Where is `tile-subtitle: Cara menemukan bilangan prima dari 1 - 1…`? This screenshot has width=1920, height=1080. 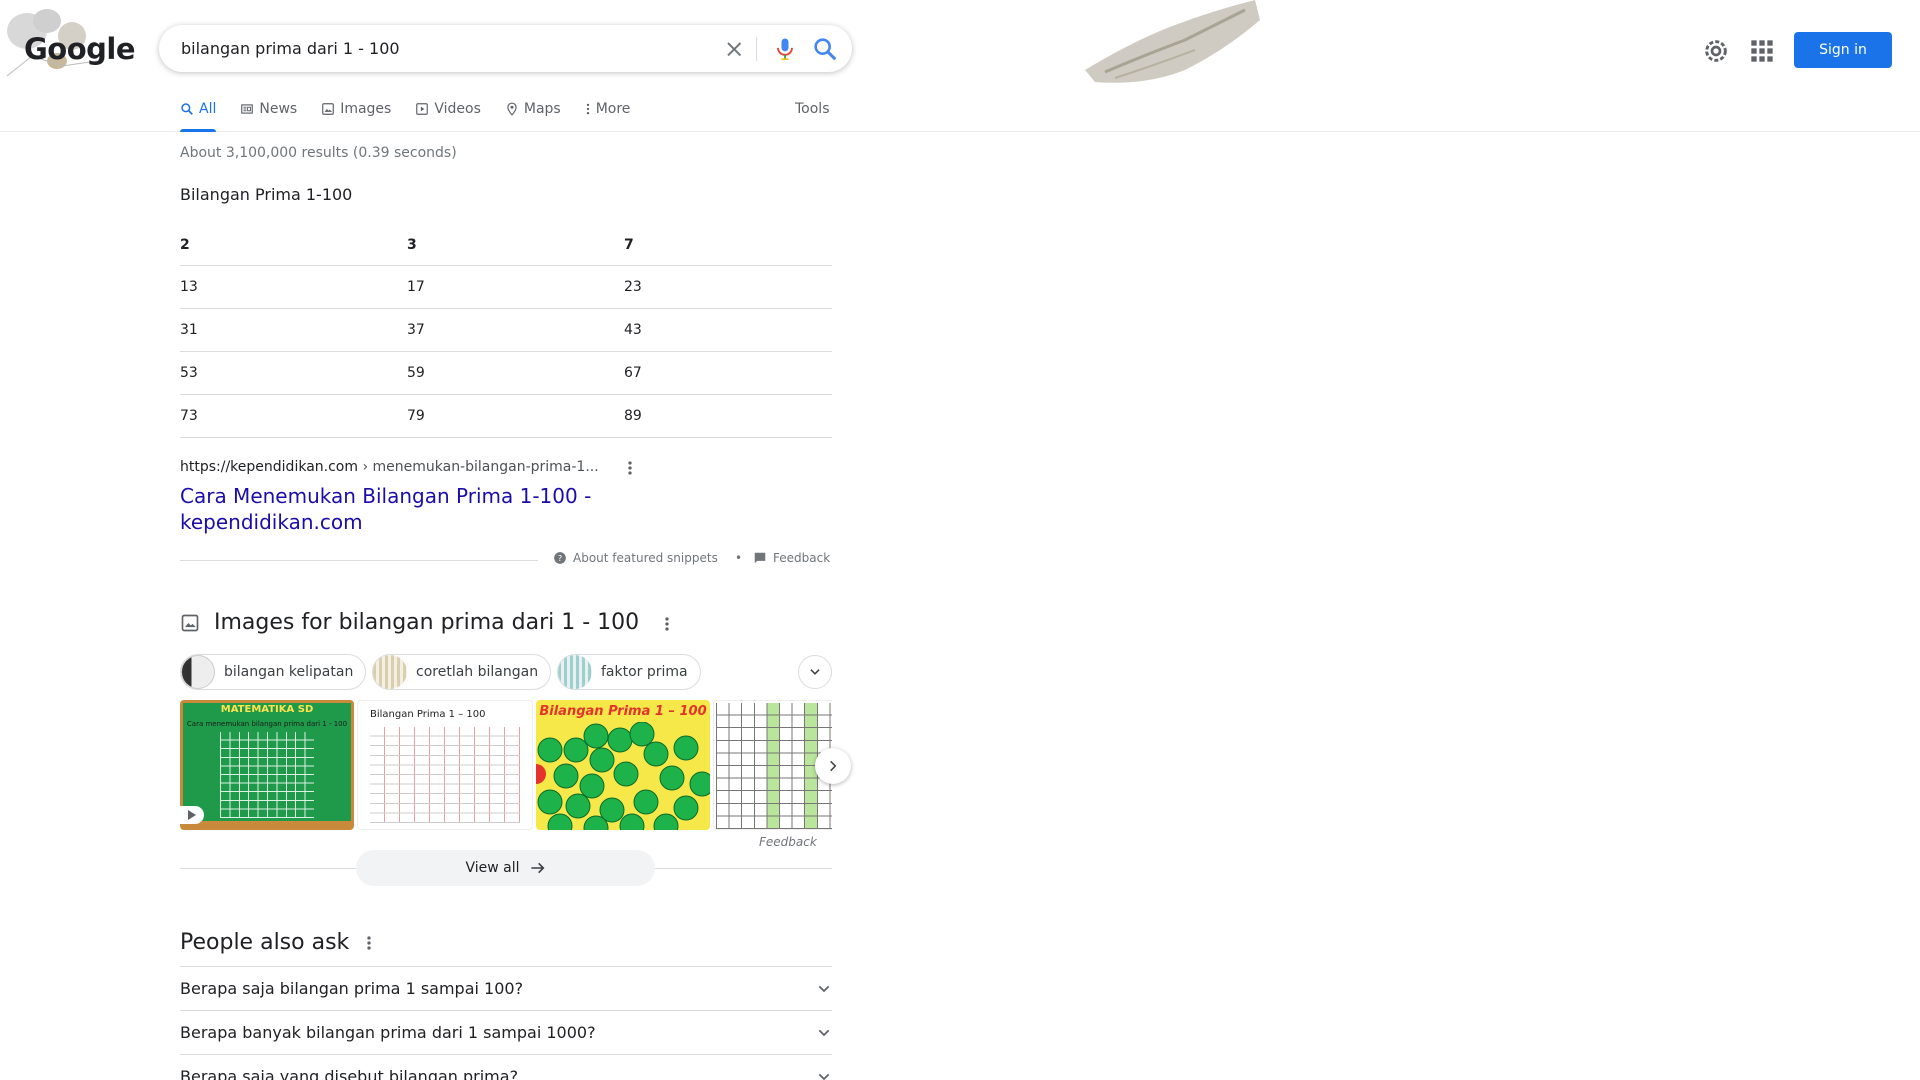 tile-subtitle: Cara menemukan bilangan prima dari 1 - 1… is located at coordinates (267, 724).